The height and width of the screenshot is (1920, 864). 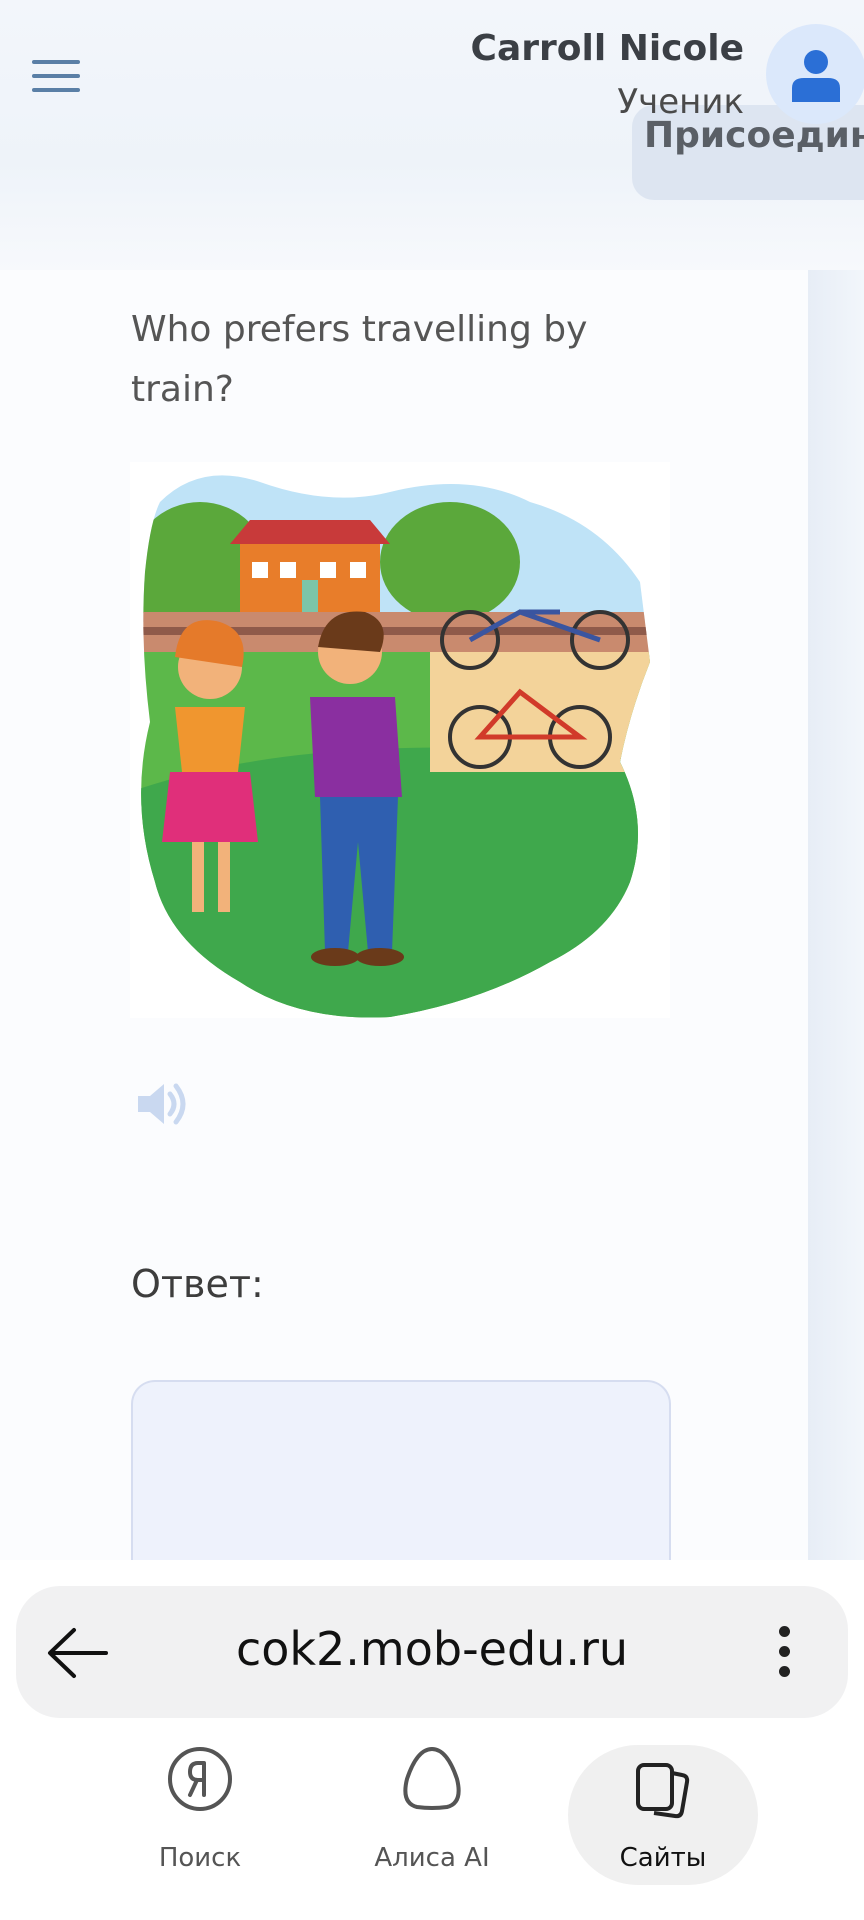 I want to click on side-panel, so click(x=836, y=915).